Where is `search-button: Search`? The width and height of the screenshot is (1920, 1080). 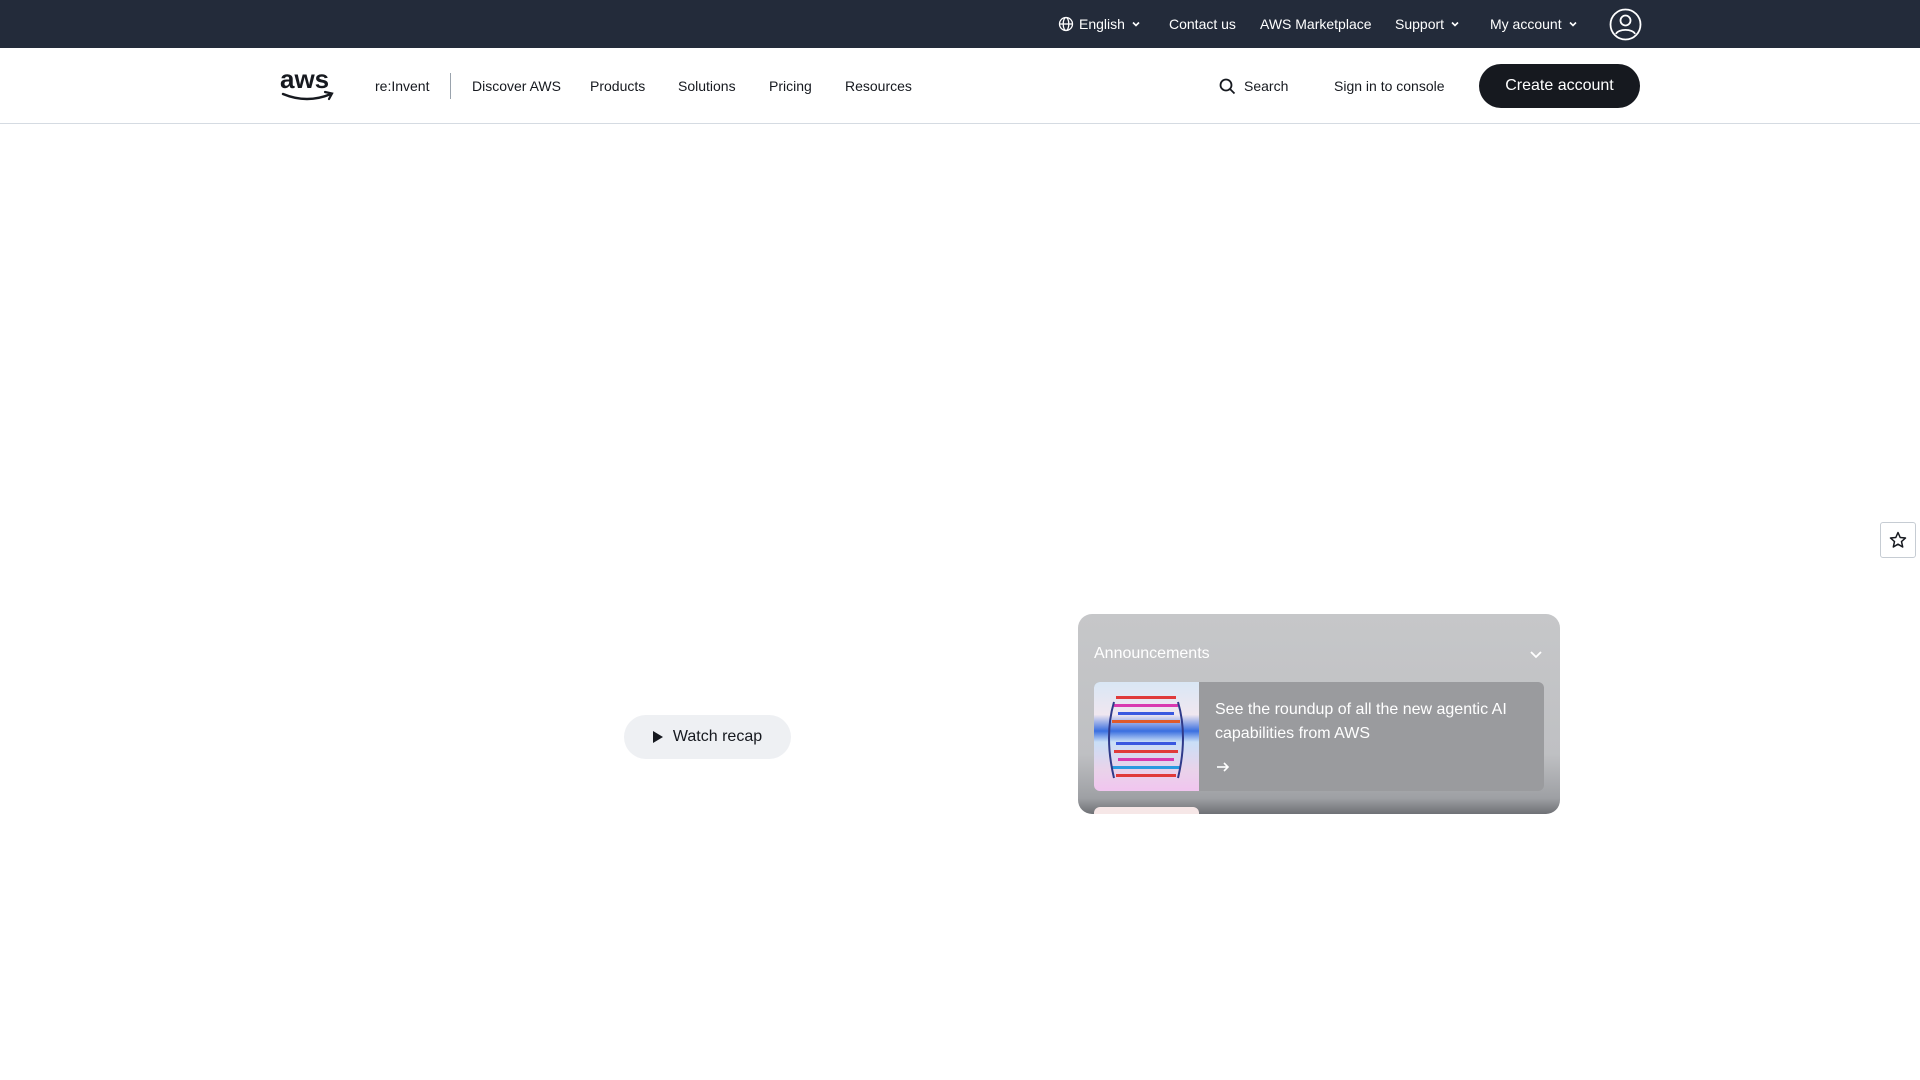 search-button: Search is located at coordinates (1253, 86).